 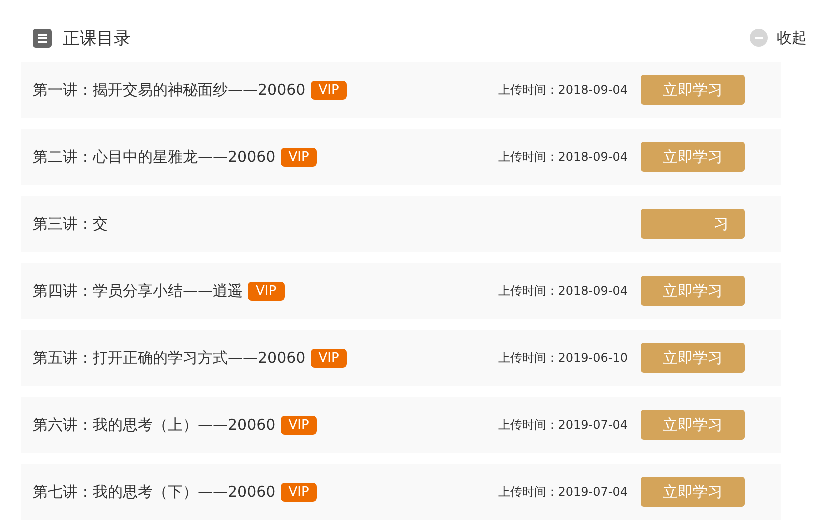 What do you see at coordinates (138, 291) in the screenshot?
I see `lesson-title: 第四讲：学员分享小结——逍遥` at bounding box center [138, 291].